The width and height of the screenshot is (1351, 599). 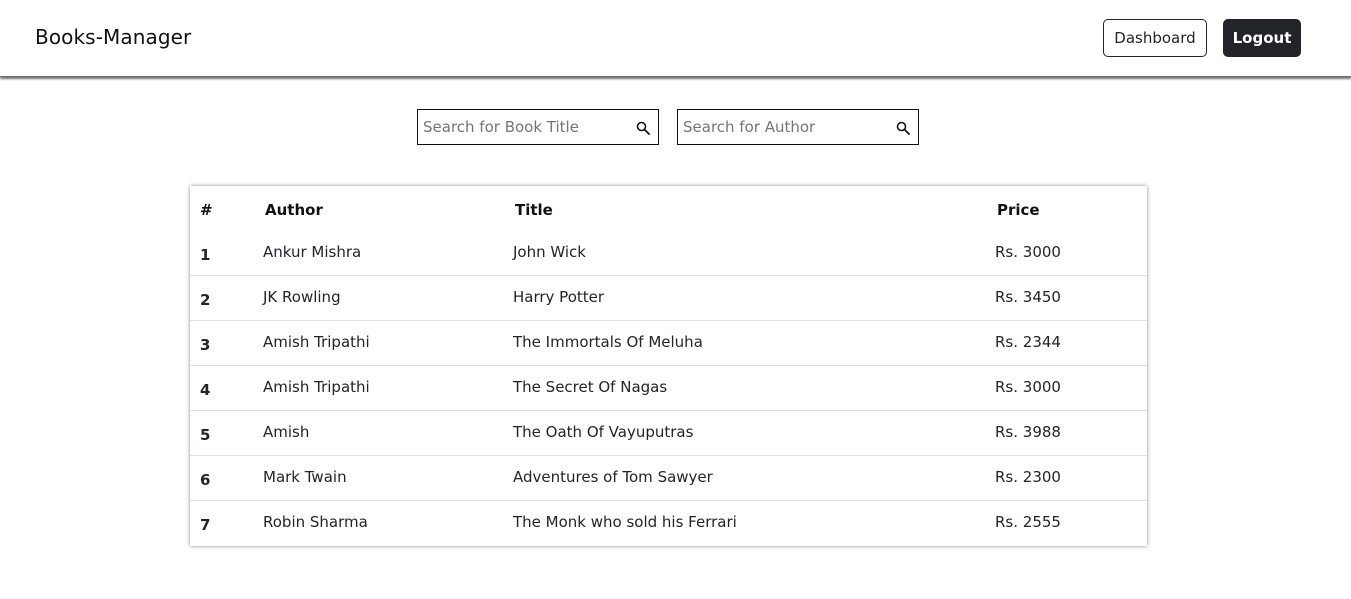 What do you see at coordinates (1028, 477) in the screenshot?
I see `row-price: Rs. 2300` at bounding box center [1028, 477].